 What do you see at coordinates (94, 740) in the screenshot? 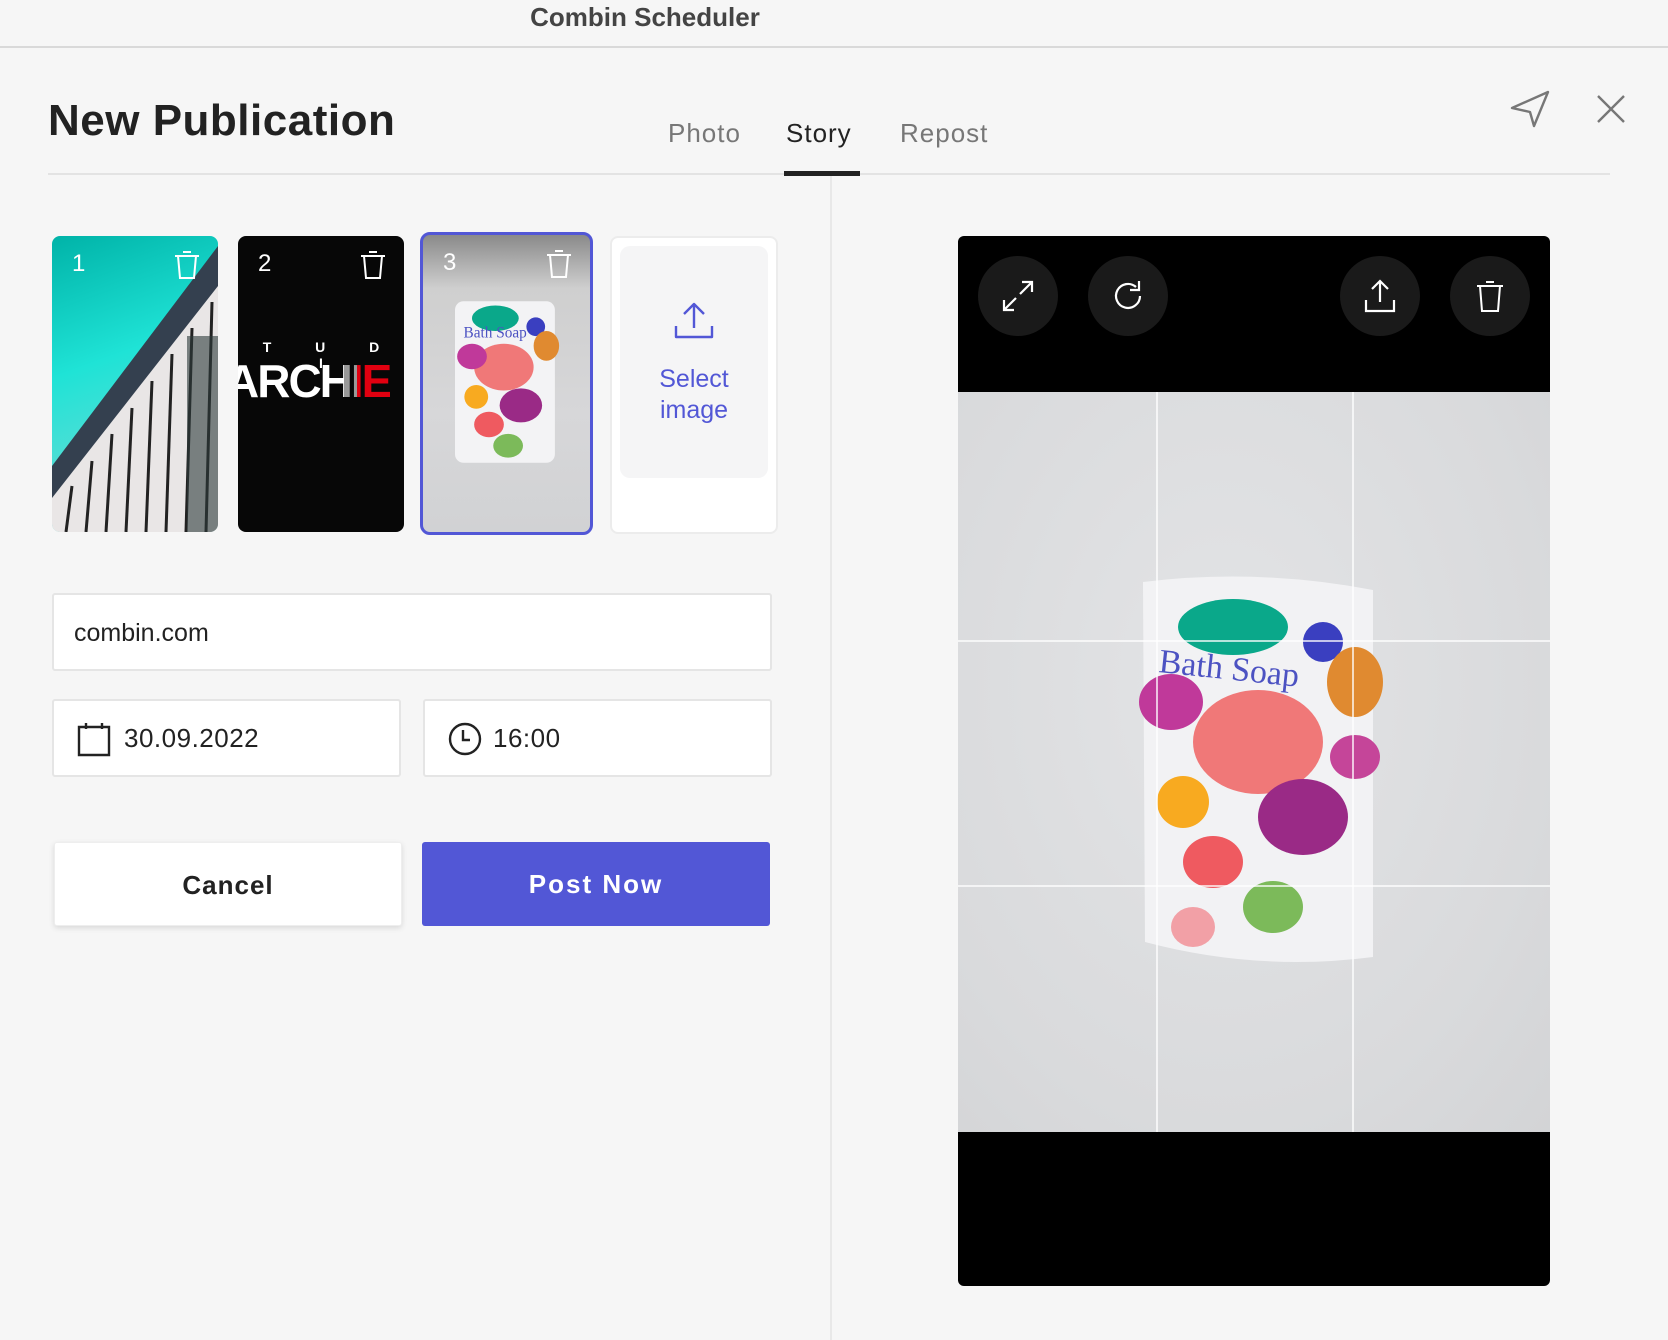
I see `calendar-icon` at bounding box center [94, 740].